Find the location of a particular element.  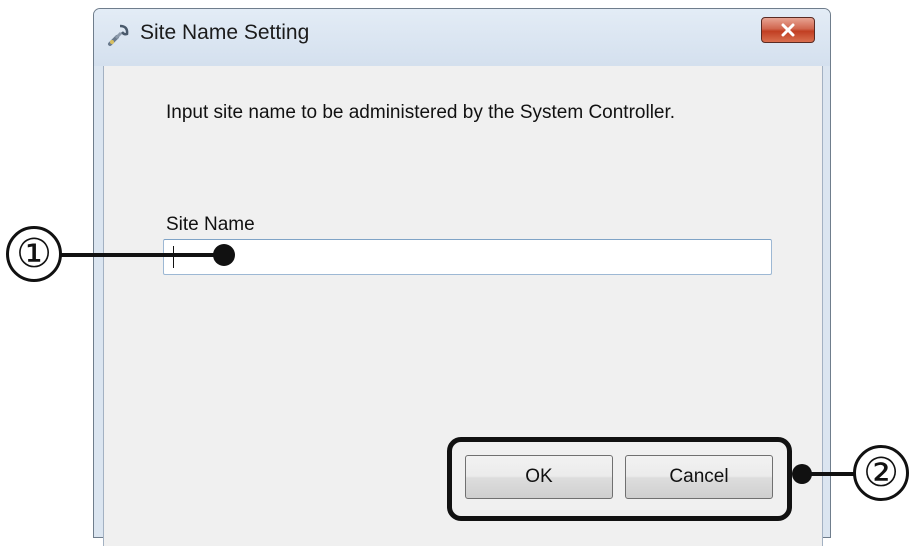

callout-1-marker: ① is located at coordinates (34, 254).